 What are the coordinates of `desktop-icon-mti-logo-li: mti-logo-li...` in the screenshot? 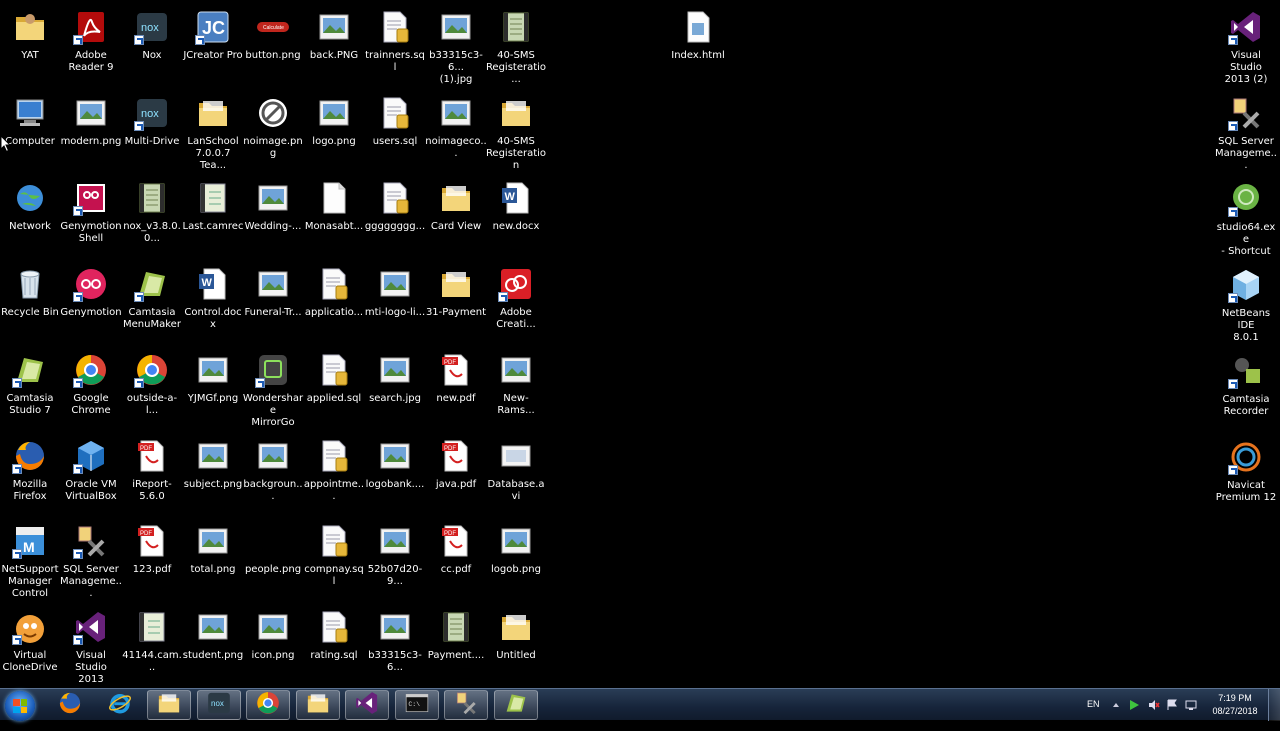 It's located at (395, 304).